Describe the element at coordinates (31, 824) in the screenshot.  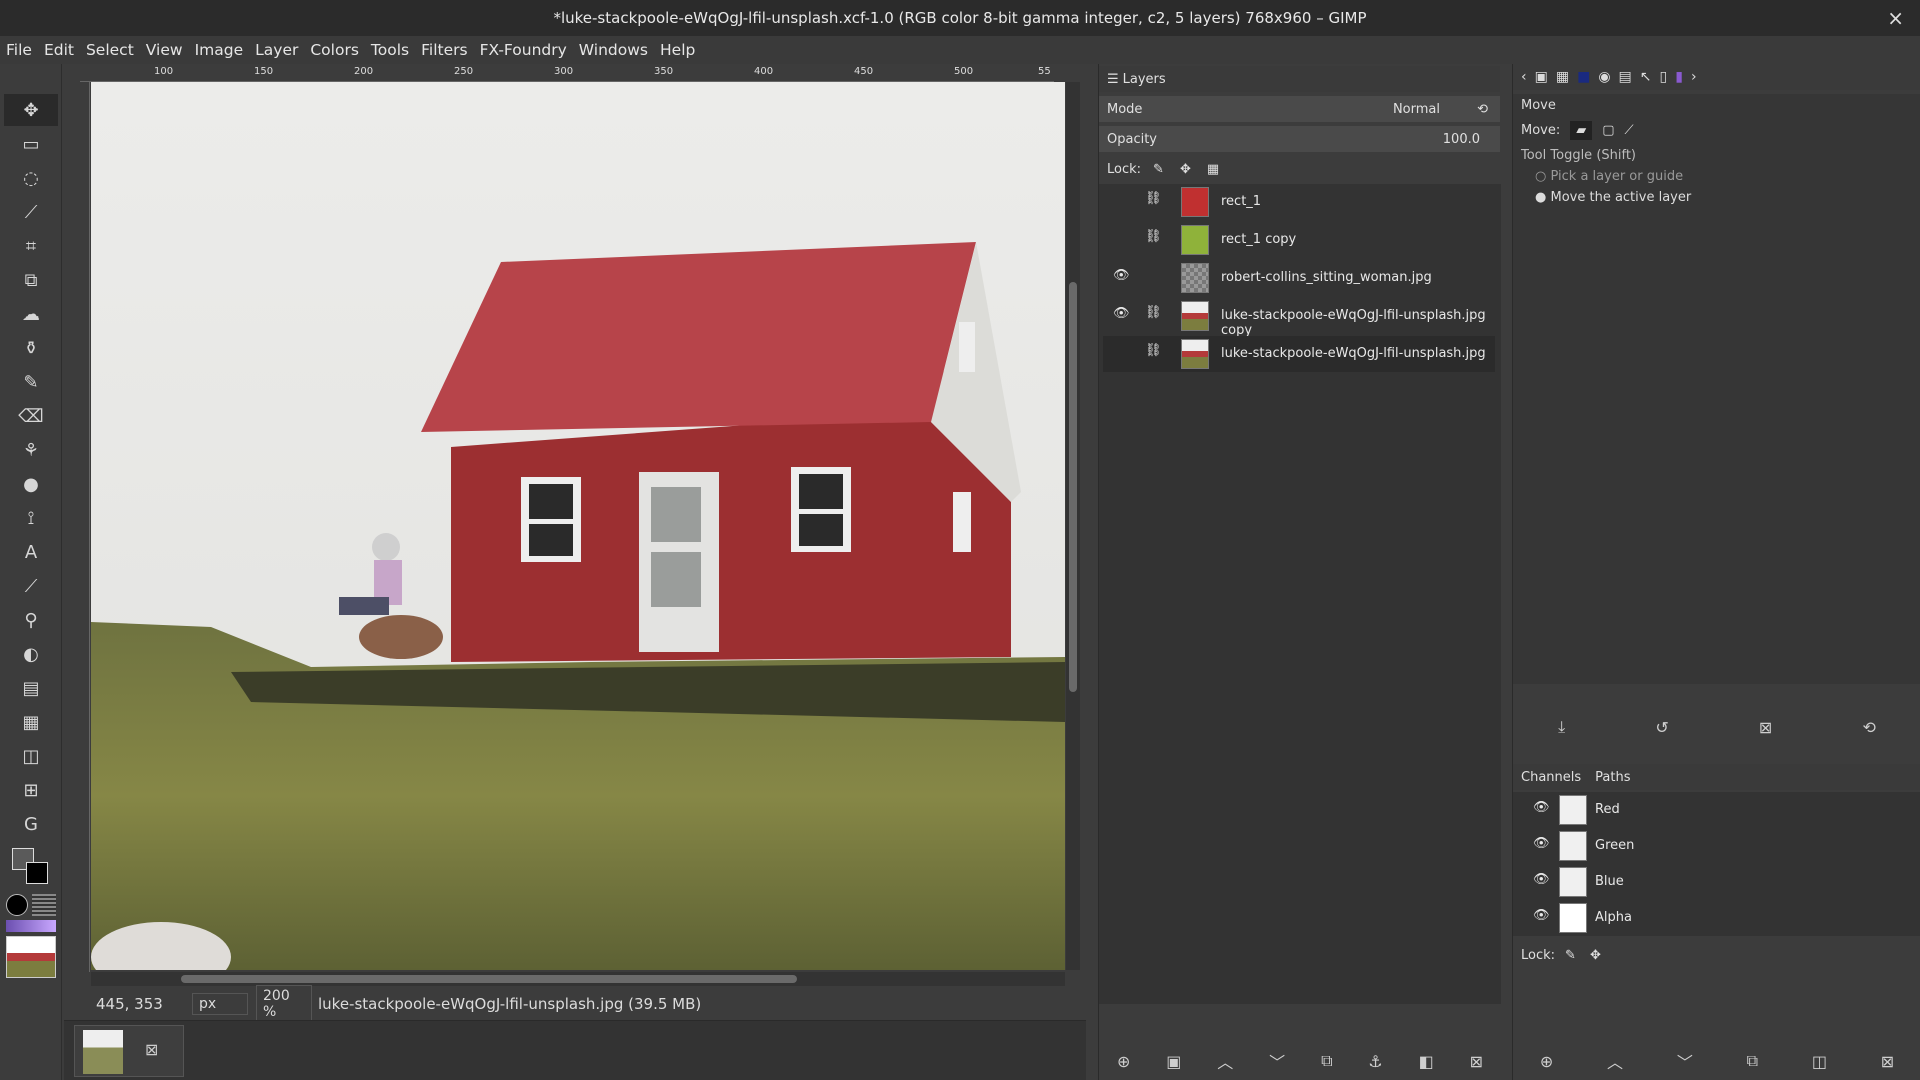
I see `gmic-icon: G` at that location.